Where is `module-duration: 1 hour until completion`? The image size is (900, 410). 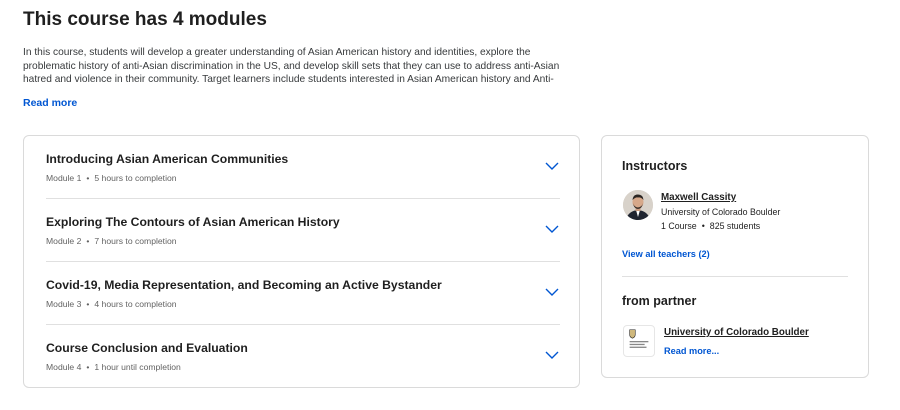
module-duration: 1 hour until completion is located at coordinates (137, 367).